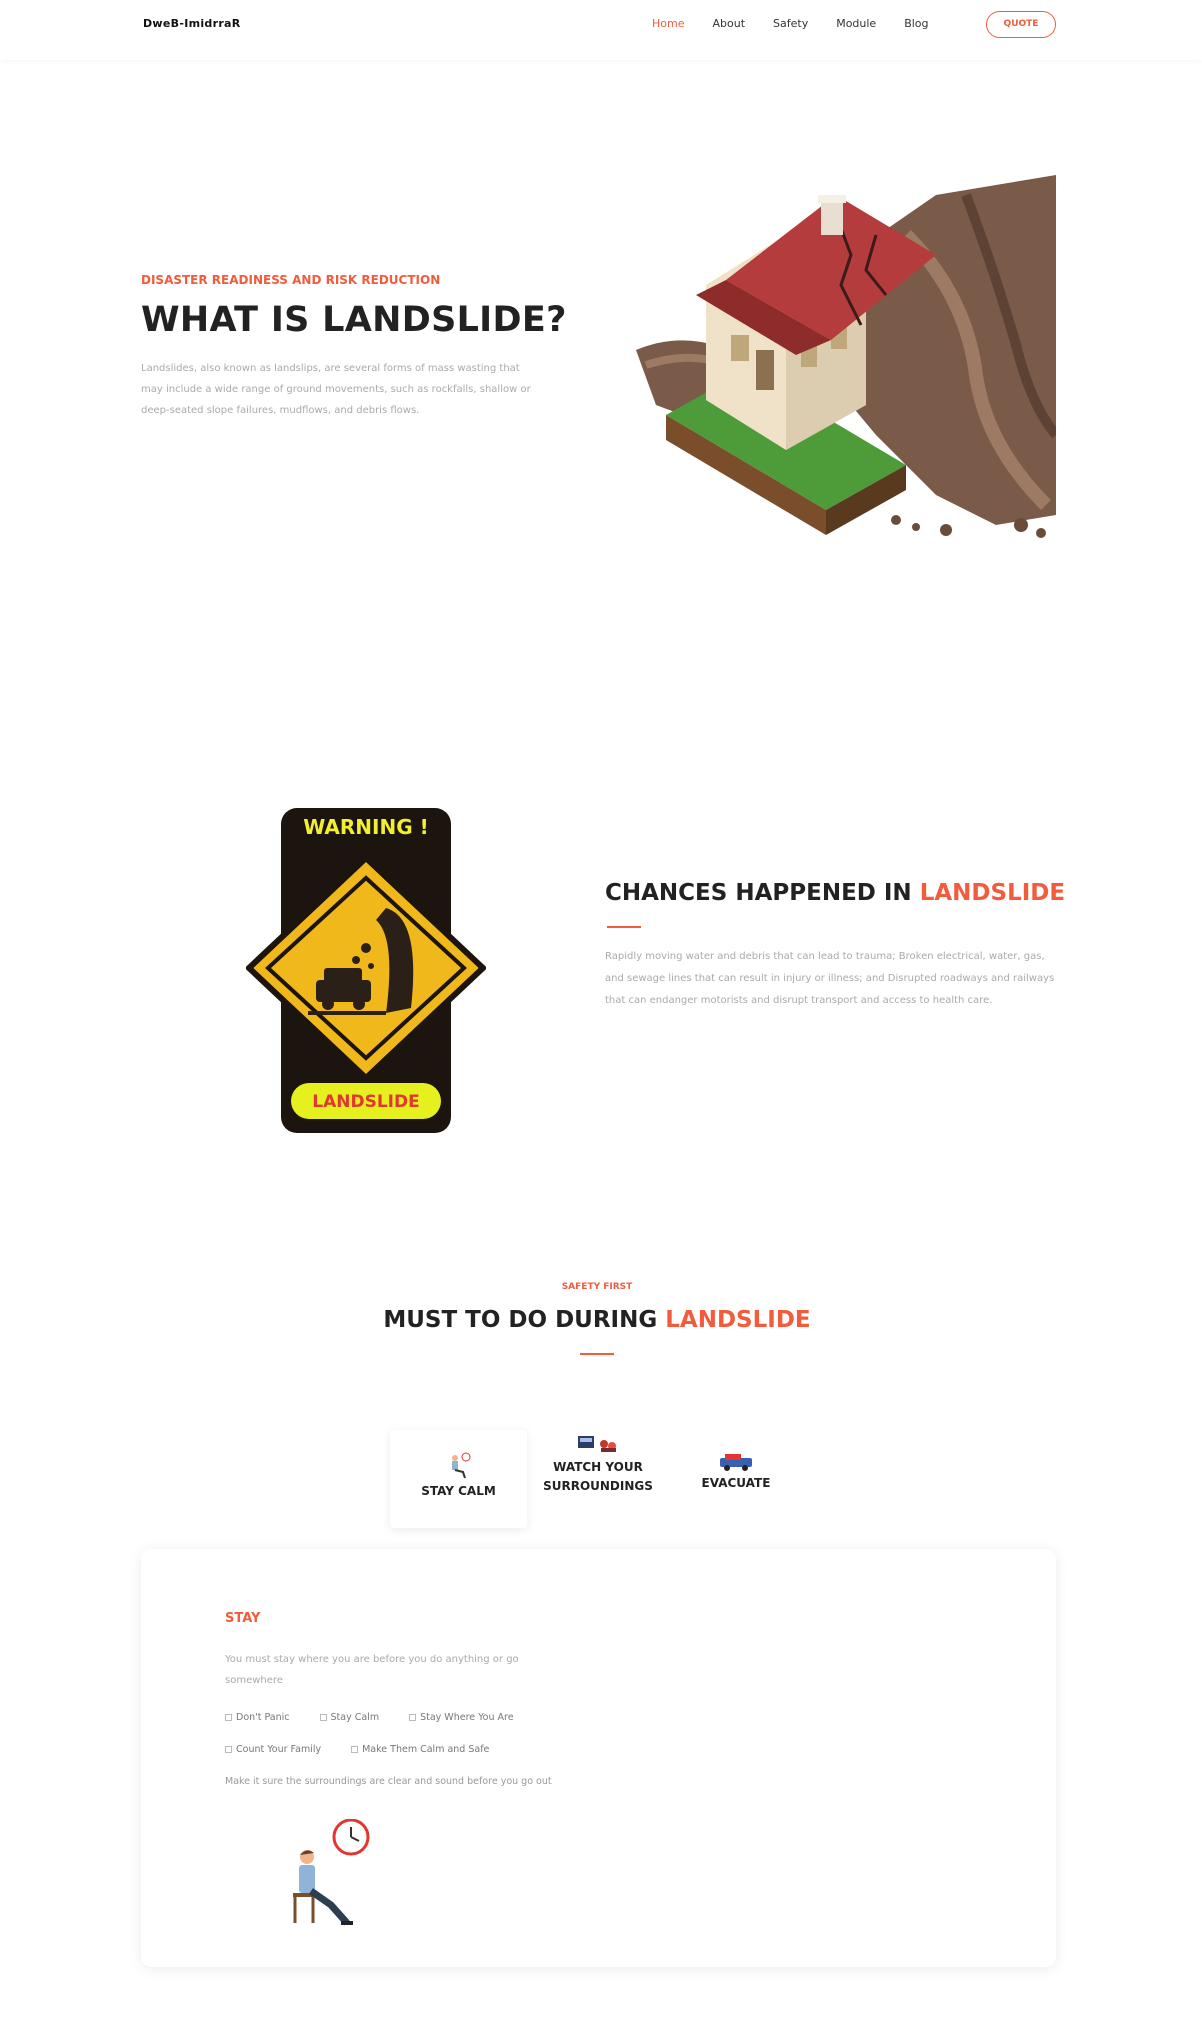 This screenshot has height=2040, width=1202. I want to click on check-item: Don't Panic, so click(257, 1717).